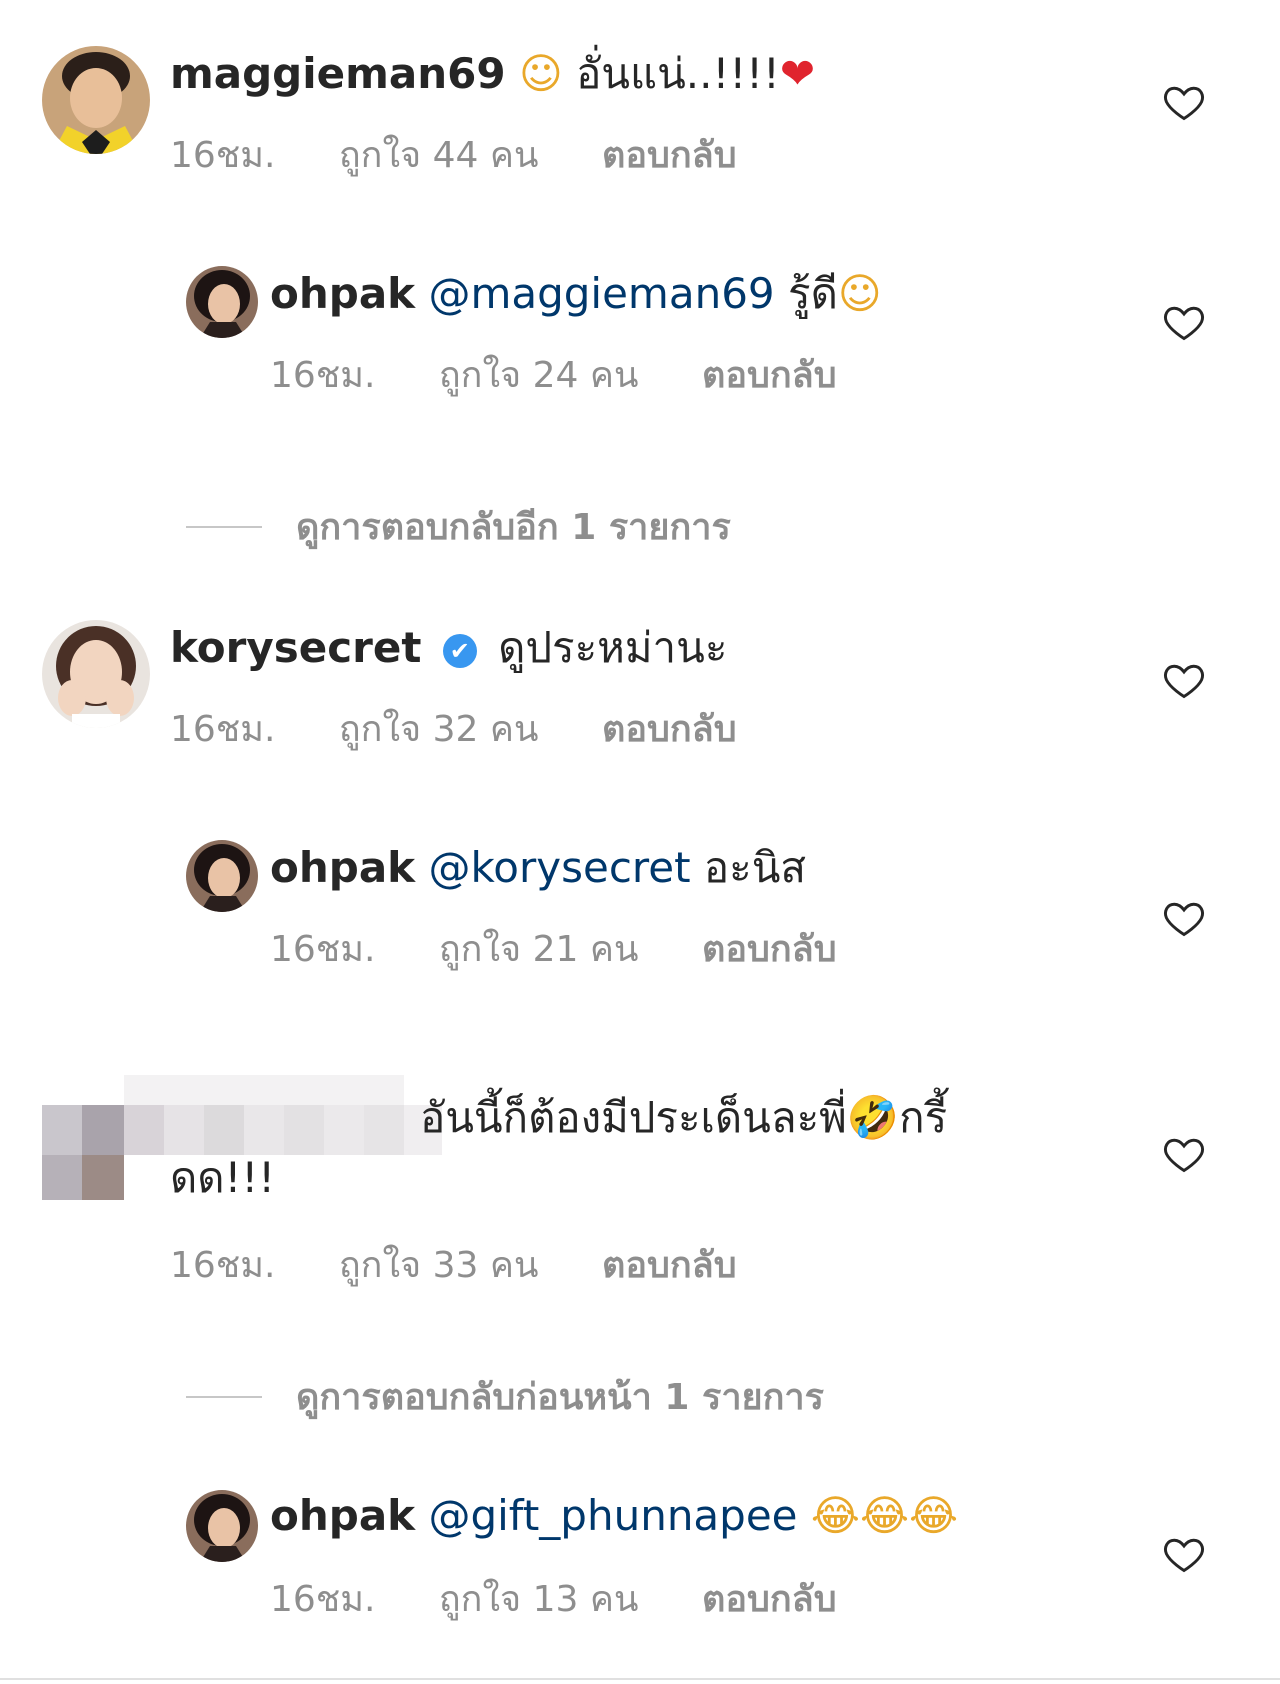  Describe the element at coordinates (338, 73) in the screenshot. I see `comment-username: maggieman69` at that location.